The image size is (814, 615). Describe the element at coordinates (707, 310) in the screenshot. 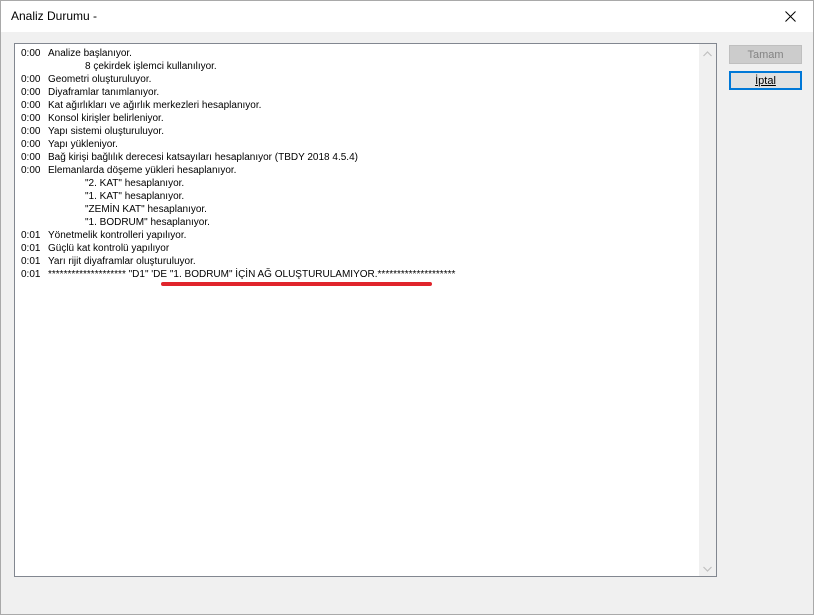

I see `log-scrollbar` at that location.